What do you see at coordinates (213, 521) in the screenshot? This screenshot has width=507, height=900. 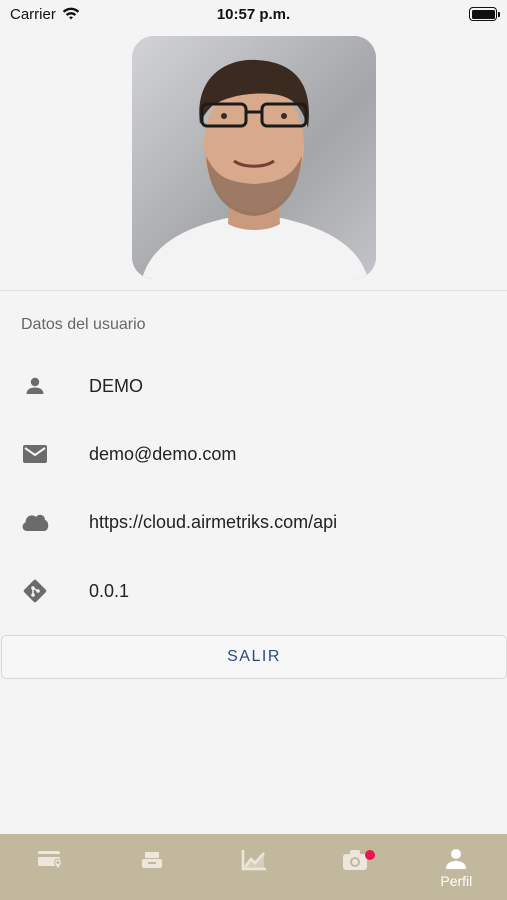 I see `server-url-value: https://cloud.airmetriks.com/api` at bounding box center [213, 521].